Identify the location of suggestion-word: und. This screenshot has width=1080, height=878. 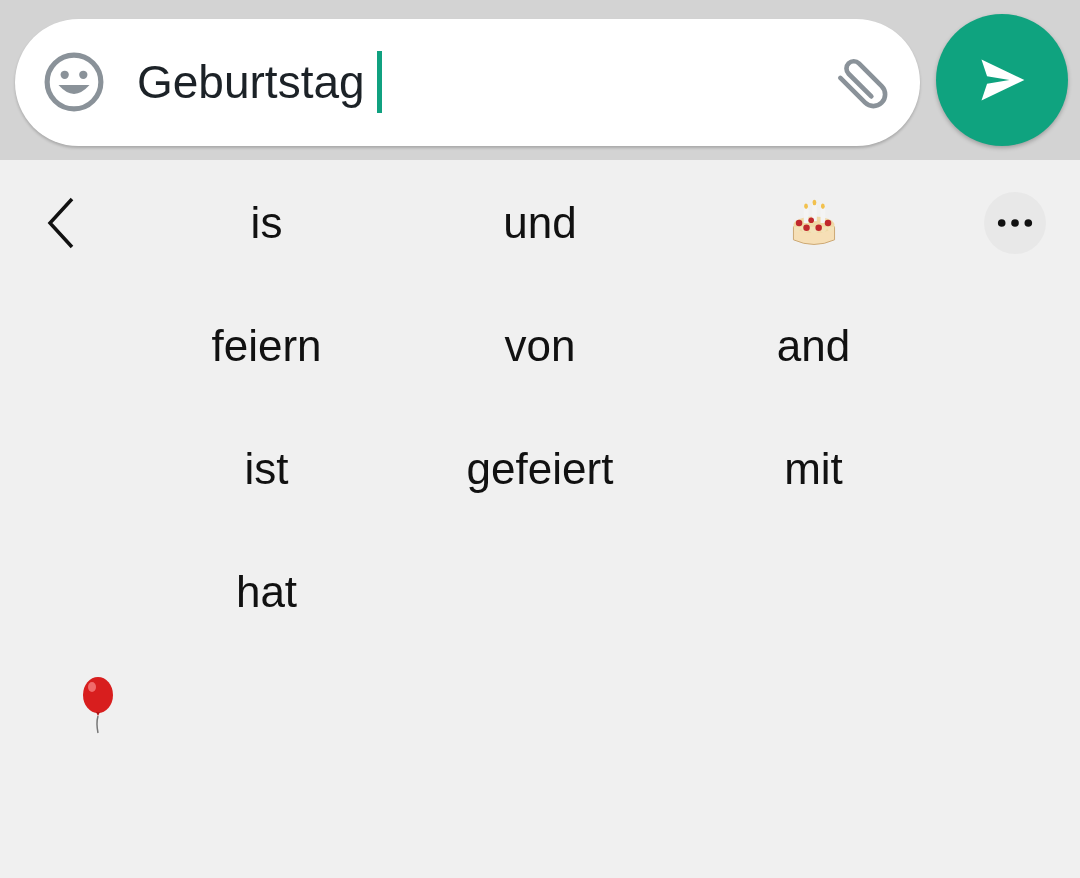
(540, 222).